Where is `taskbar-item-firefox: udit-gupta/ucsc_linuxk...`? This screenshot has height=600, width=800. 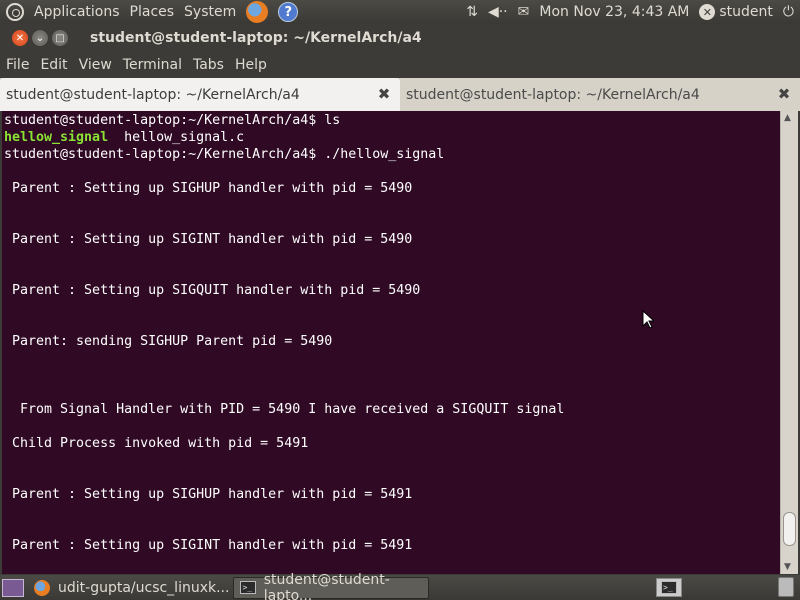
taskbar-item-firefox: udit-gupta/ucsc_linuxk... is located at coordinates (128, 588).